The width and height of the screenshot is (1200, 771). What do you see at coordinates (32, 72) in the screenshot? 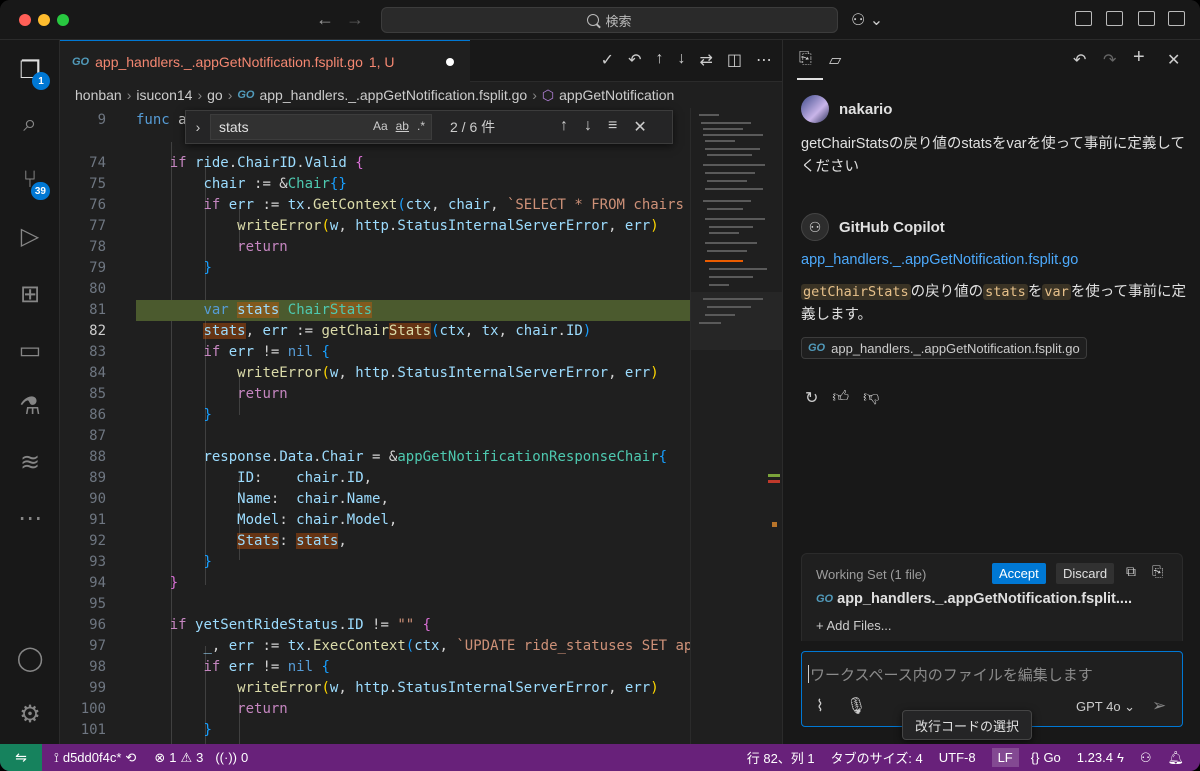
I see `explorer-icon: ❐ 1` at bounding box center [32, 72].